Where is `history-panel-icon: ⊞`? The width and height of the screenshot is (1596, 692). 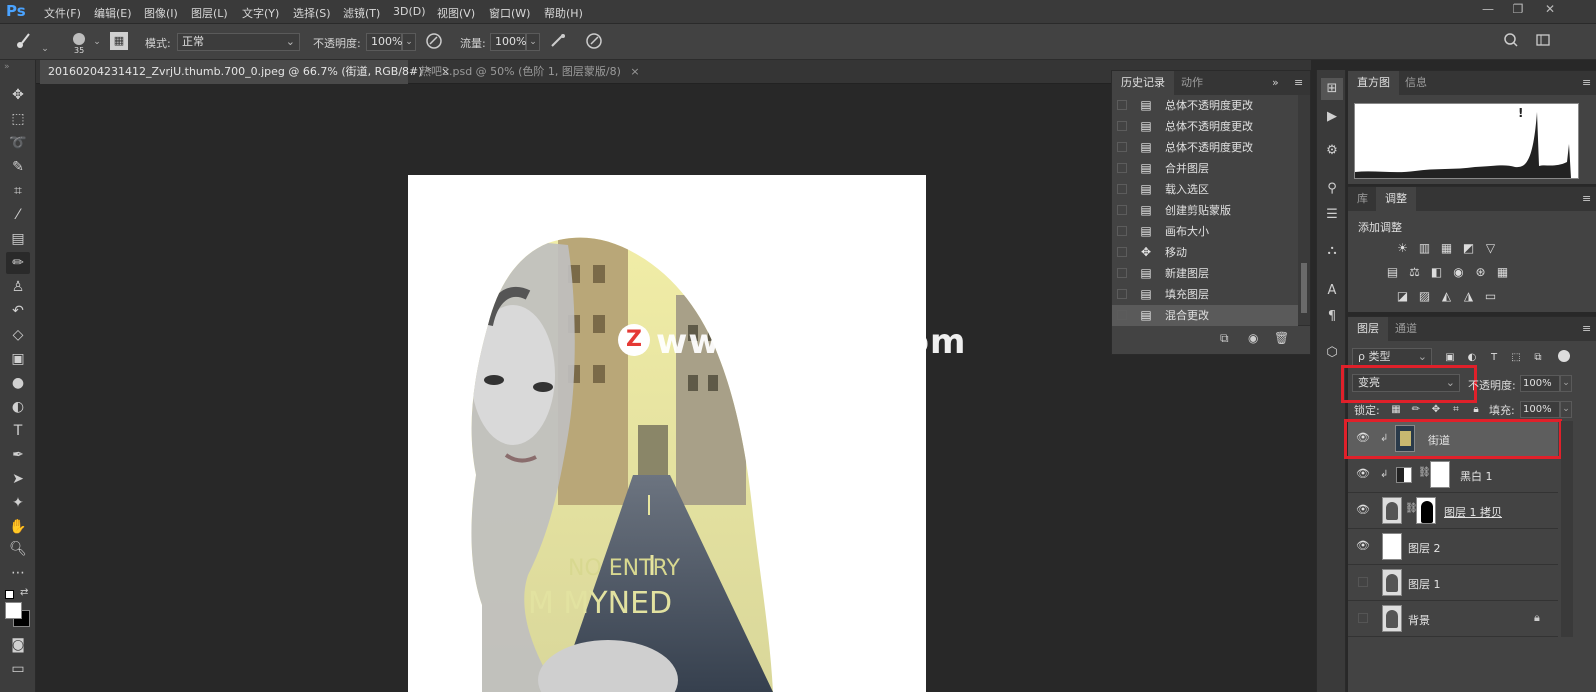 history-panel-icon: ⊞ is located at coordinates (1332, 89).